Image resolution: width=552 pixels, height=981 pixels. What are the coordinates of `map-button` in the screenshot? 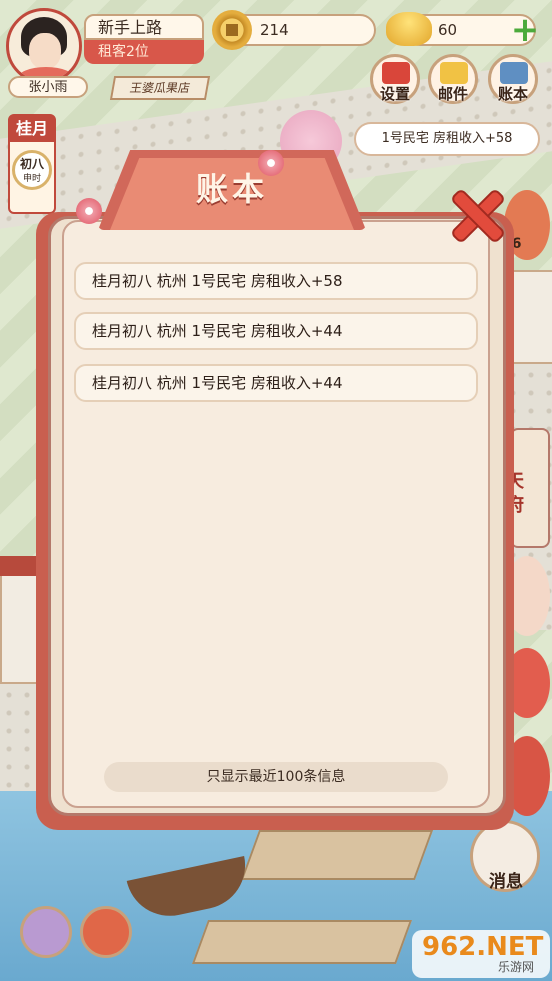 It's located at (46, 932).